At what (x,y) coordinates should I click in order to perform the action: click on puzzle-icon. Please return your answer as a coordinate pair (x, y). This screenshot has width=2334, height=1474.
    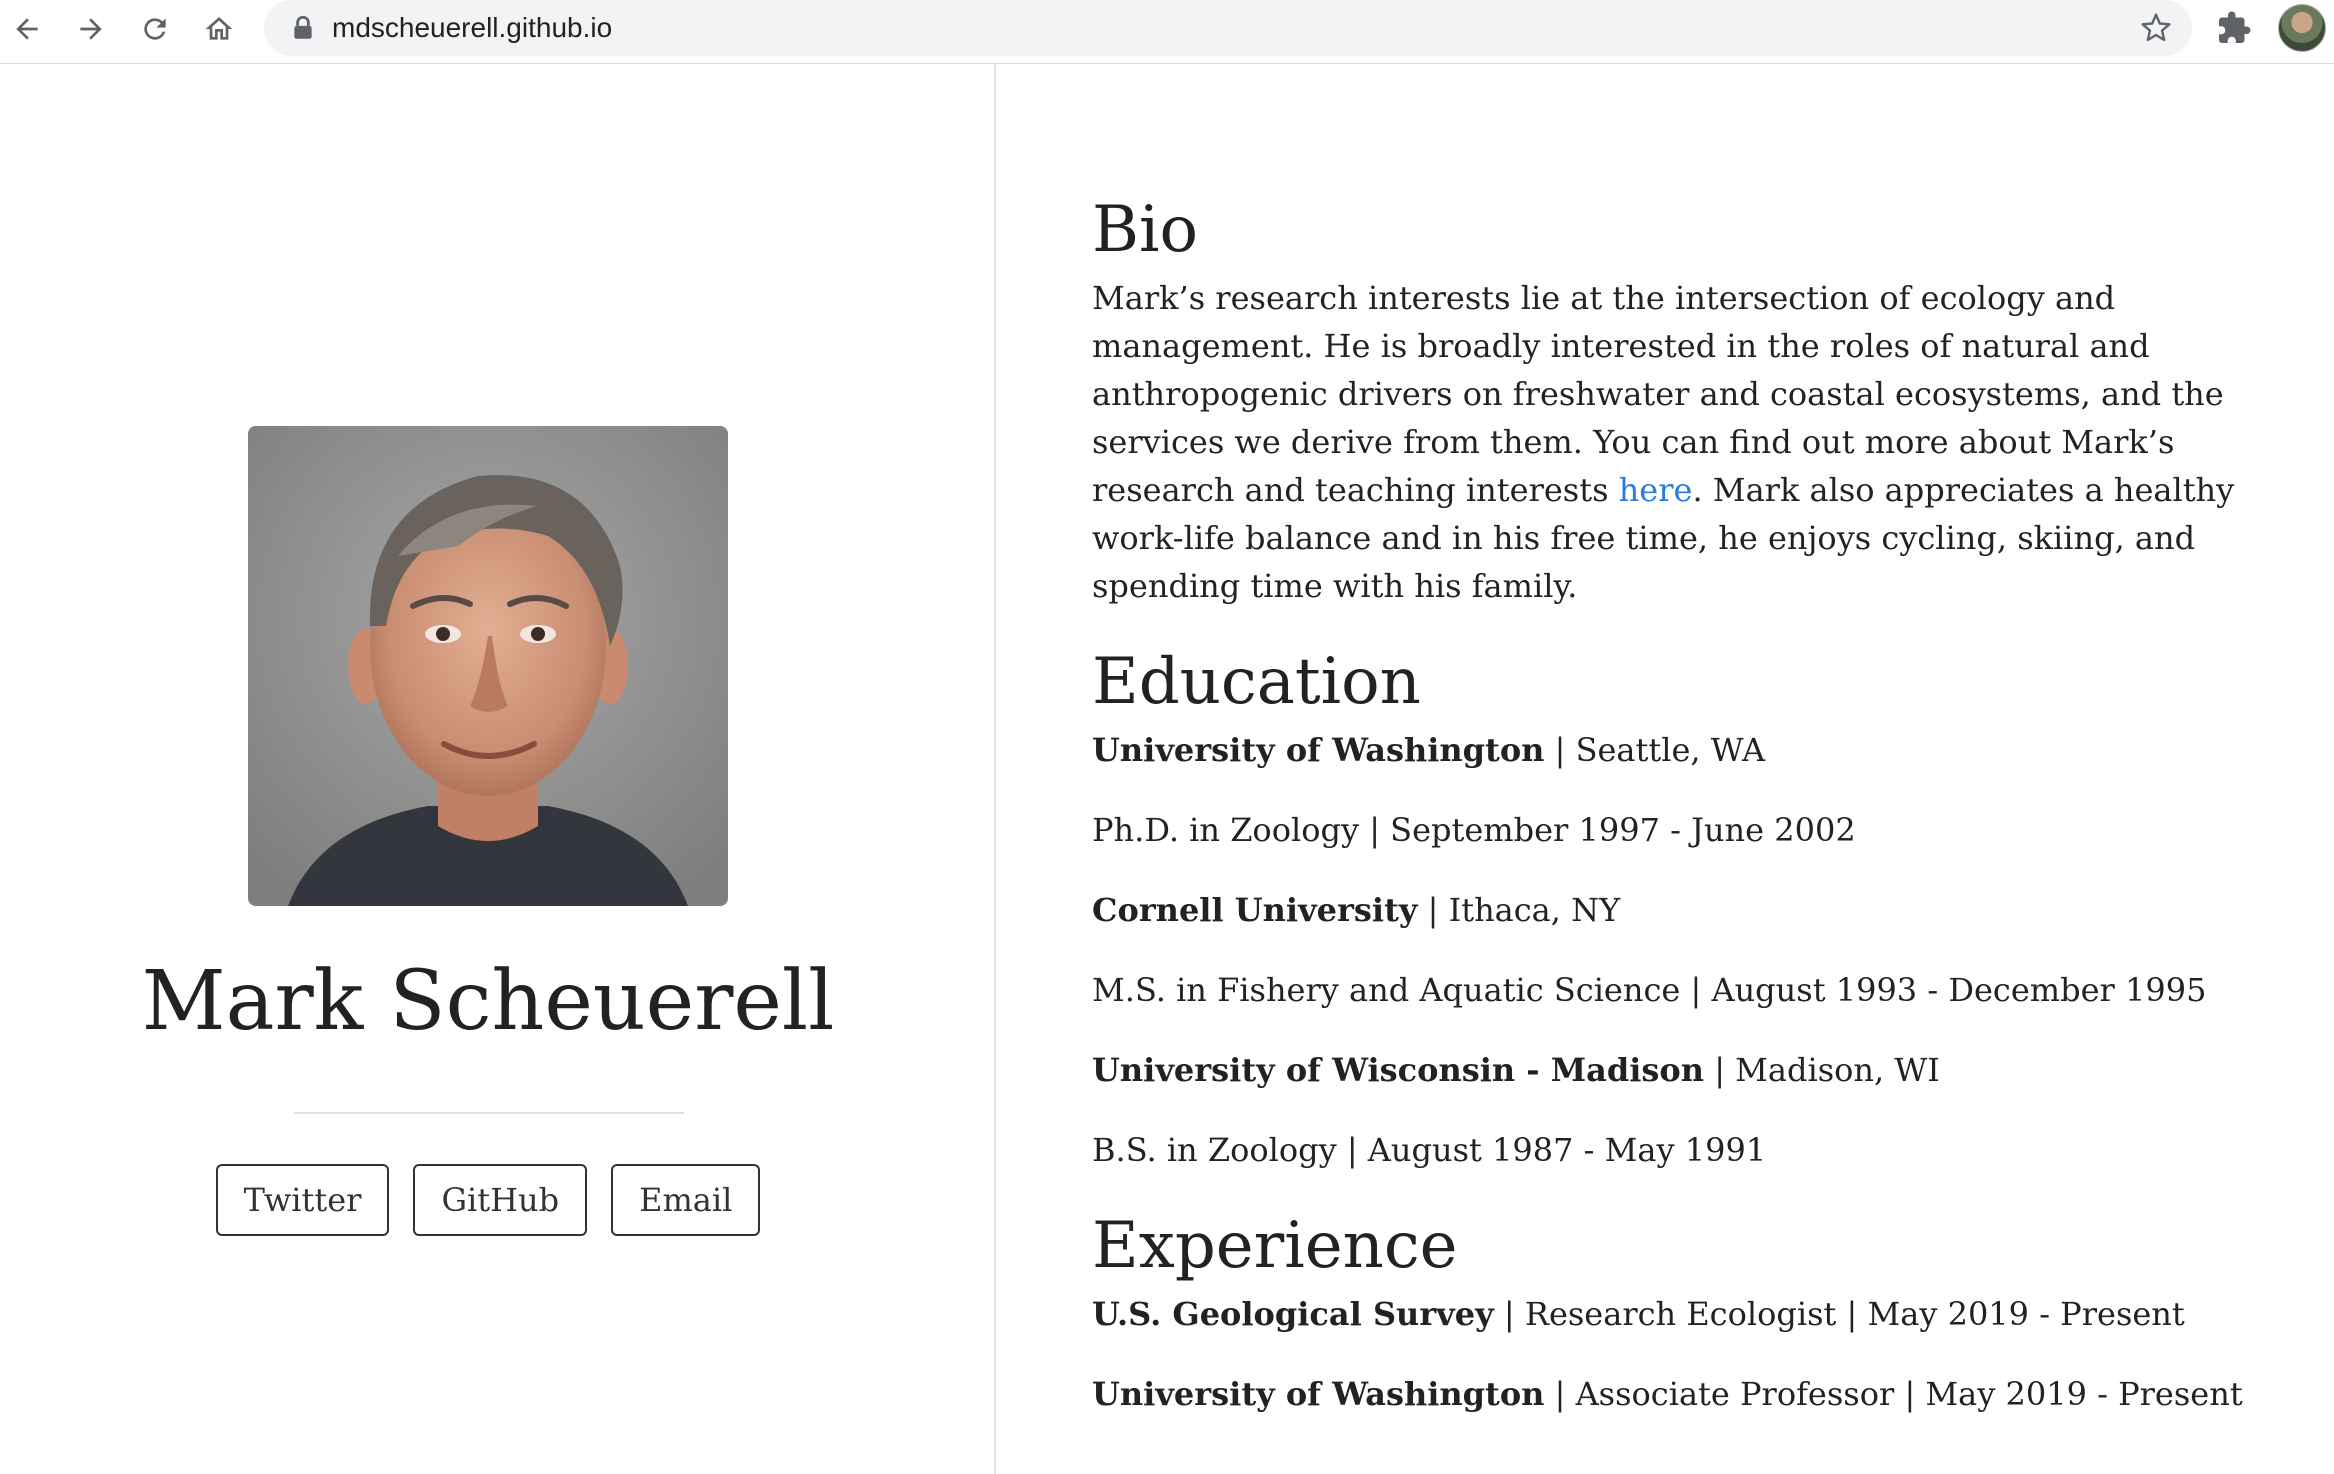
    Looking at the image, I should click on (2234, 28).